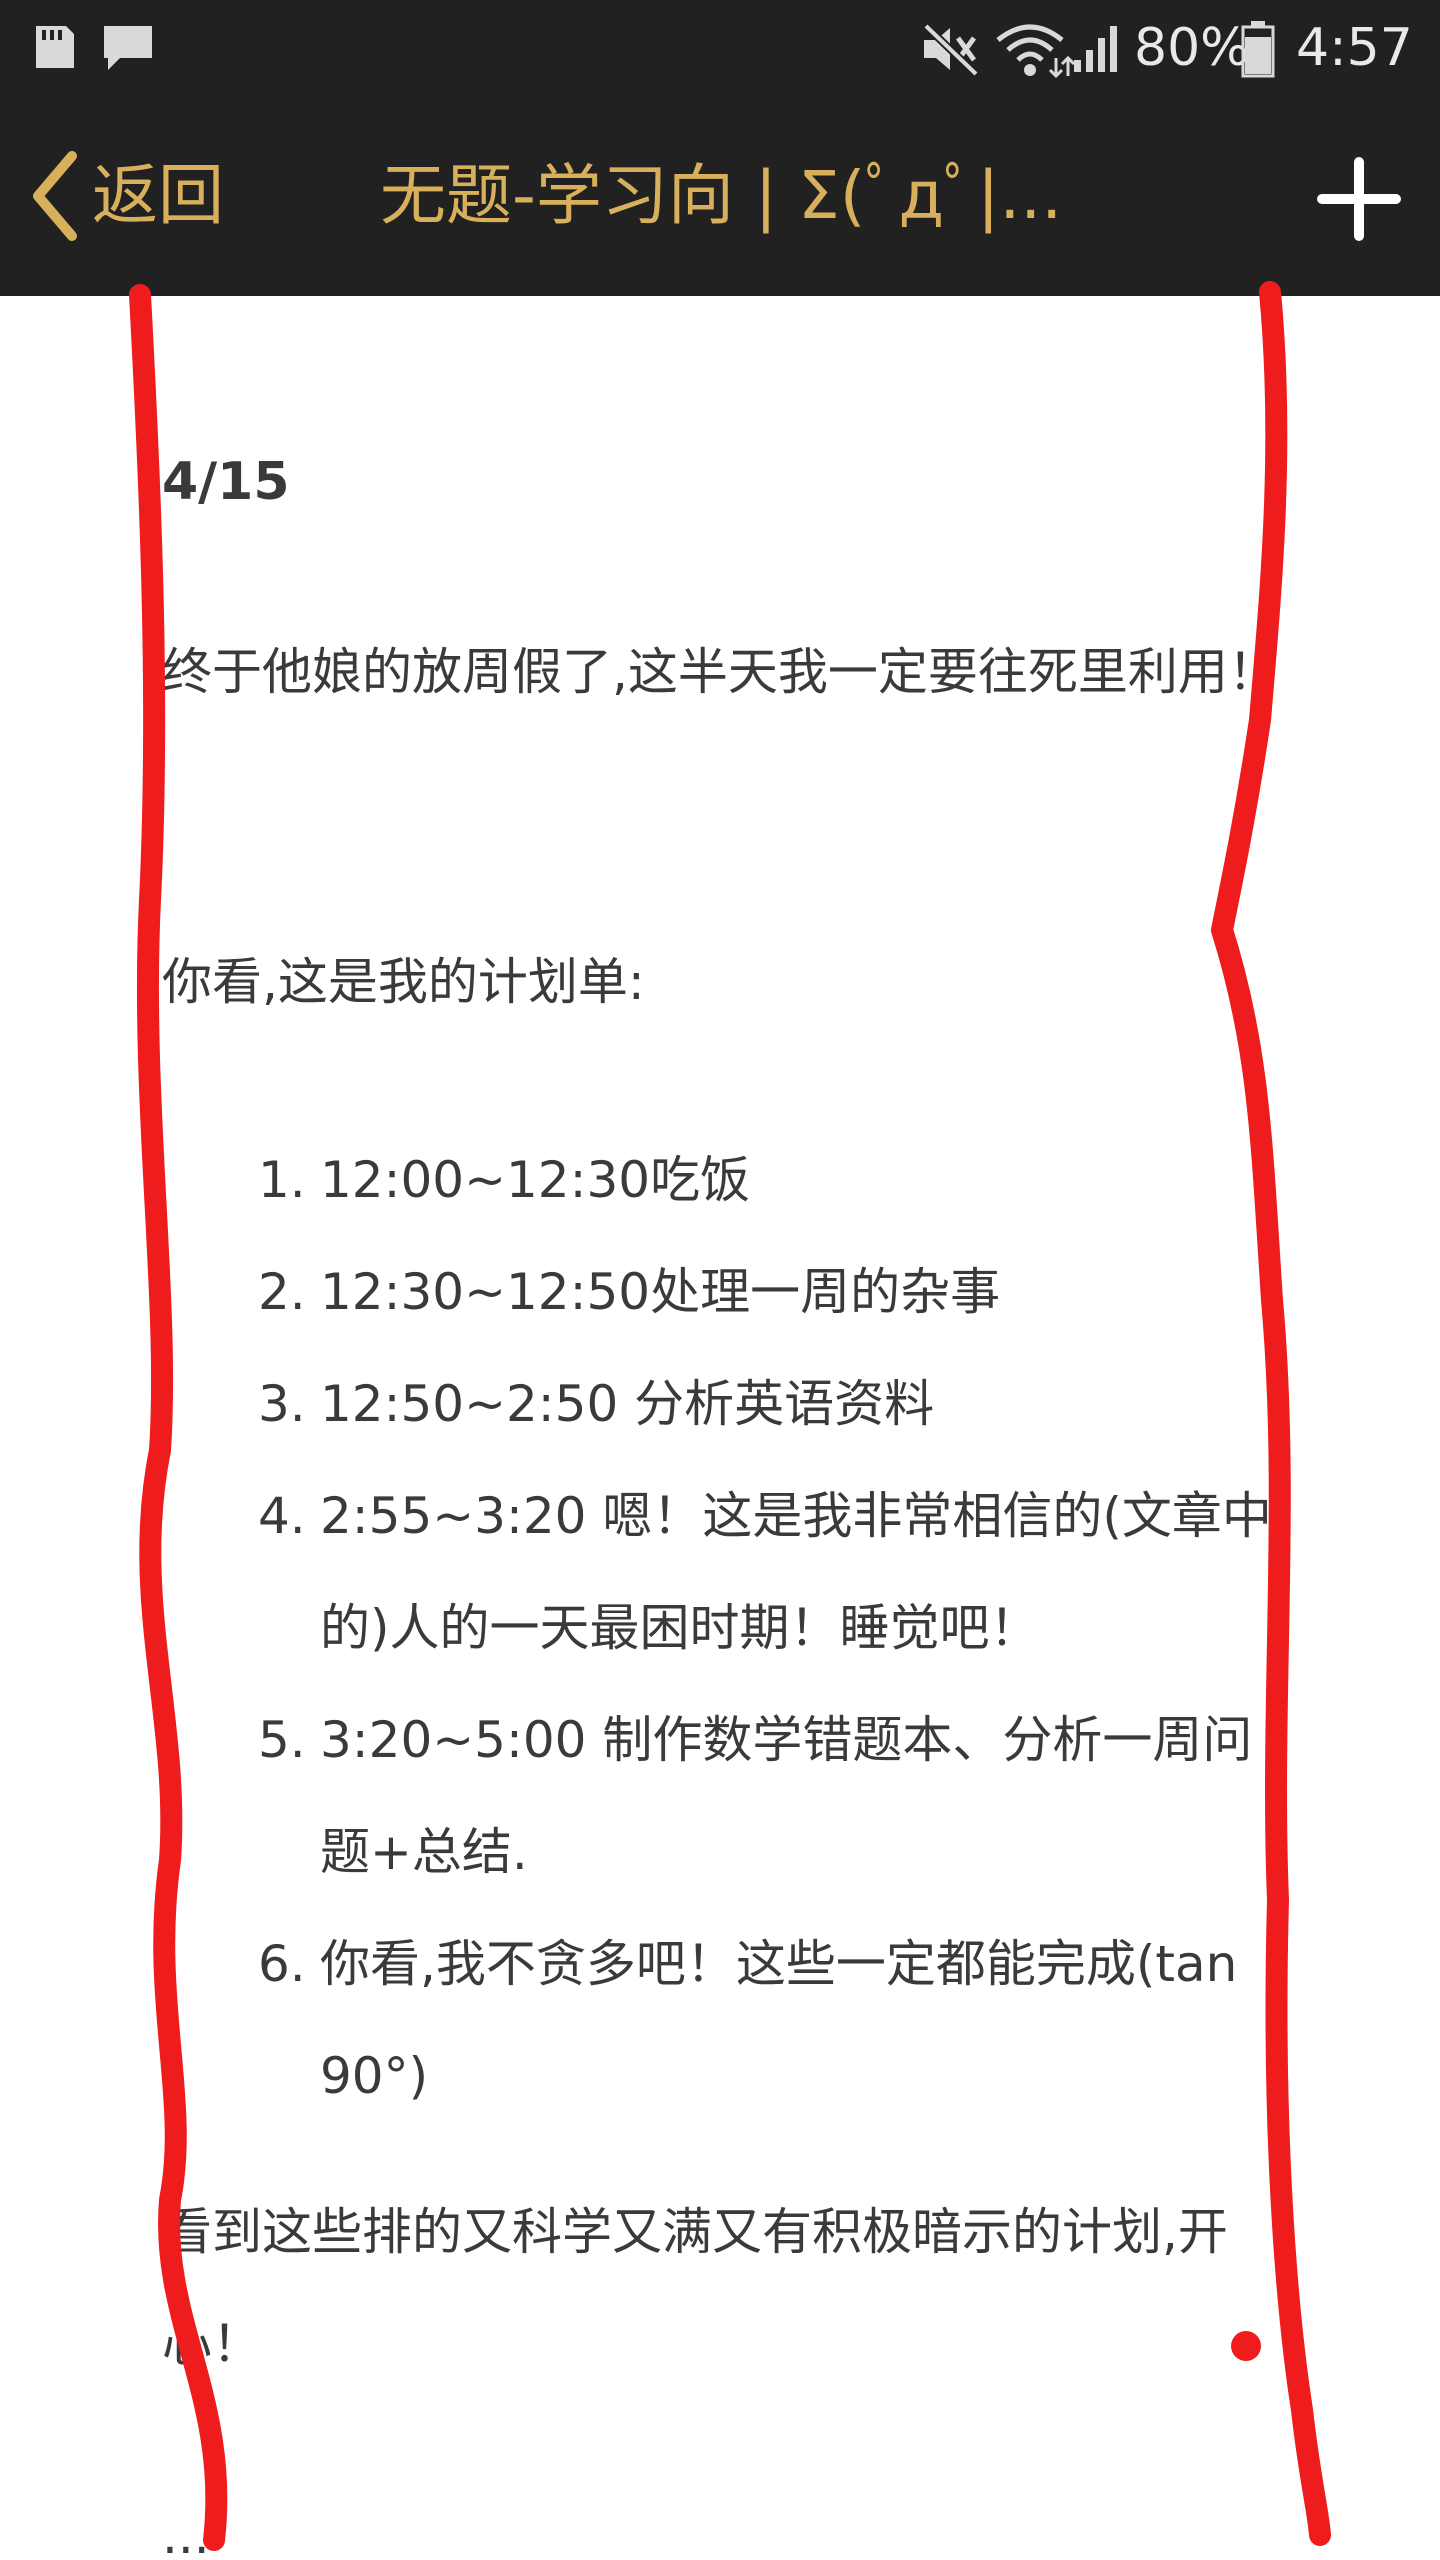 The image size is (1440, 2560). What do you see at coordinates (1258, 49) in the screenshot?
I see `battery-icon` at bounding box center [1258, 49].